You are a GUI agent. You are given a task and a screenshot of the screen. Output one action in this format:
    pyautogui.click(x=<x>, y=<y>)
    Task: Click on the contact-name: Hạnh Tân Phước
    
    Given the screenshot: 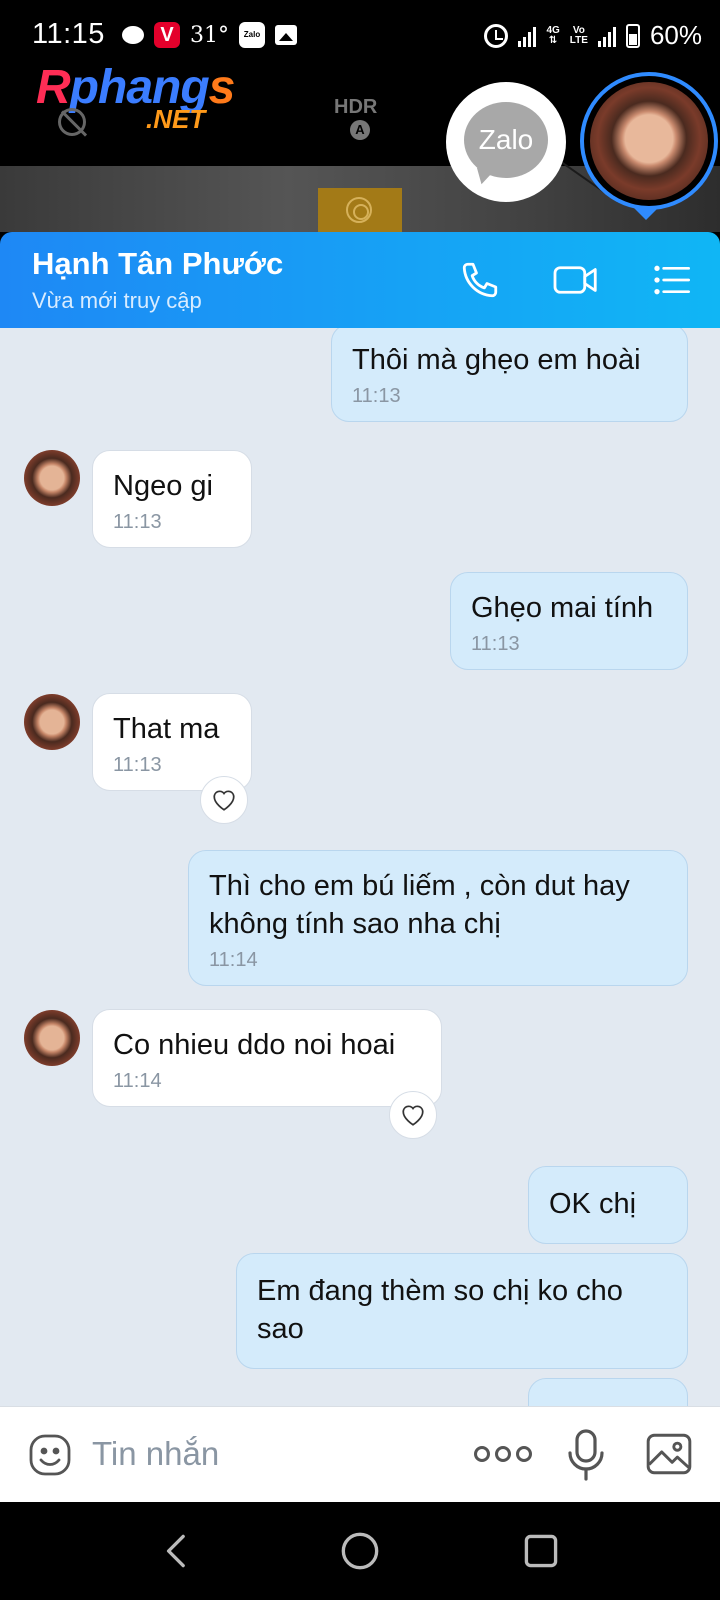 What is the action you would take?
    pyautogui.click(x=157, y=264)
    